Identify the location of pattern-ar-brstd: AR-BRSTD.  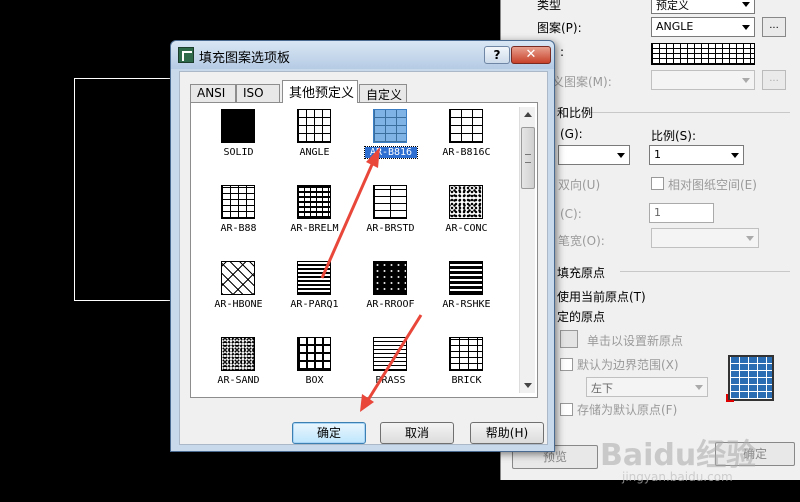
(392, 222).